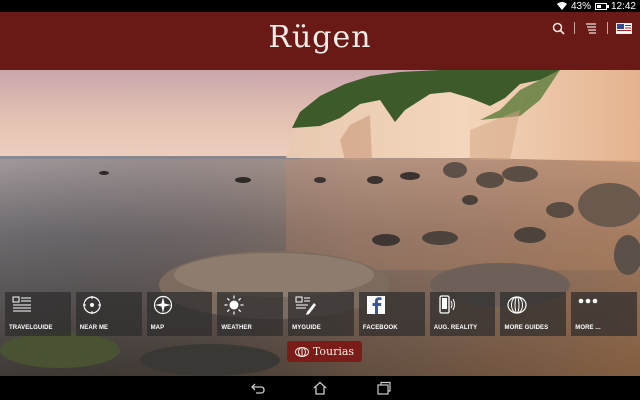 The width and height of the screenshot is (640, 400). I want to click on home-icon, so click(320, 388).